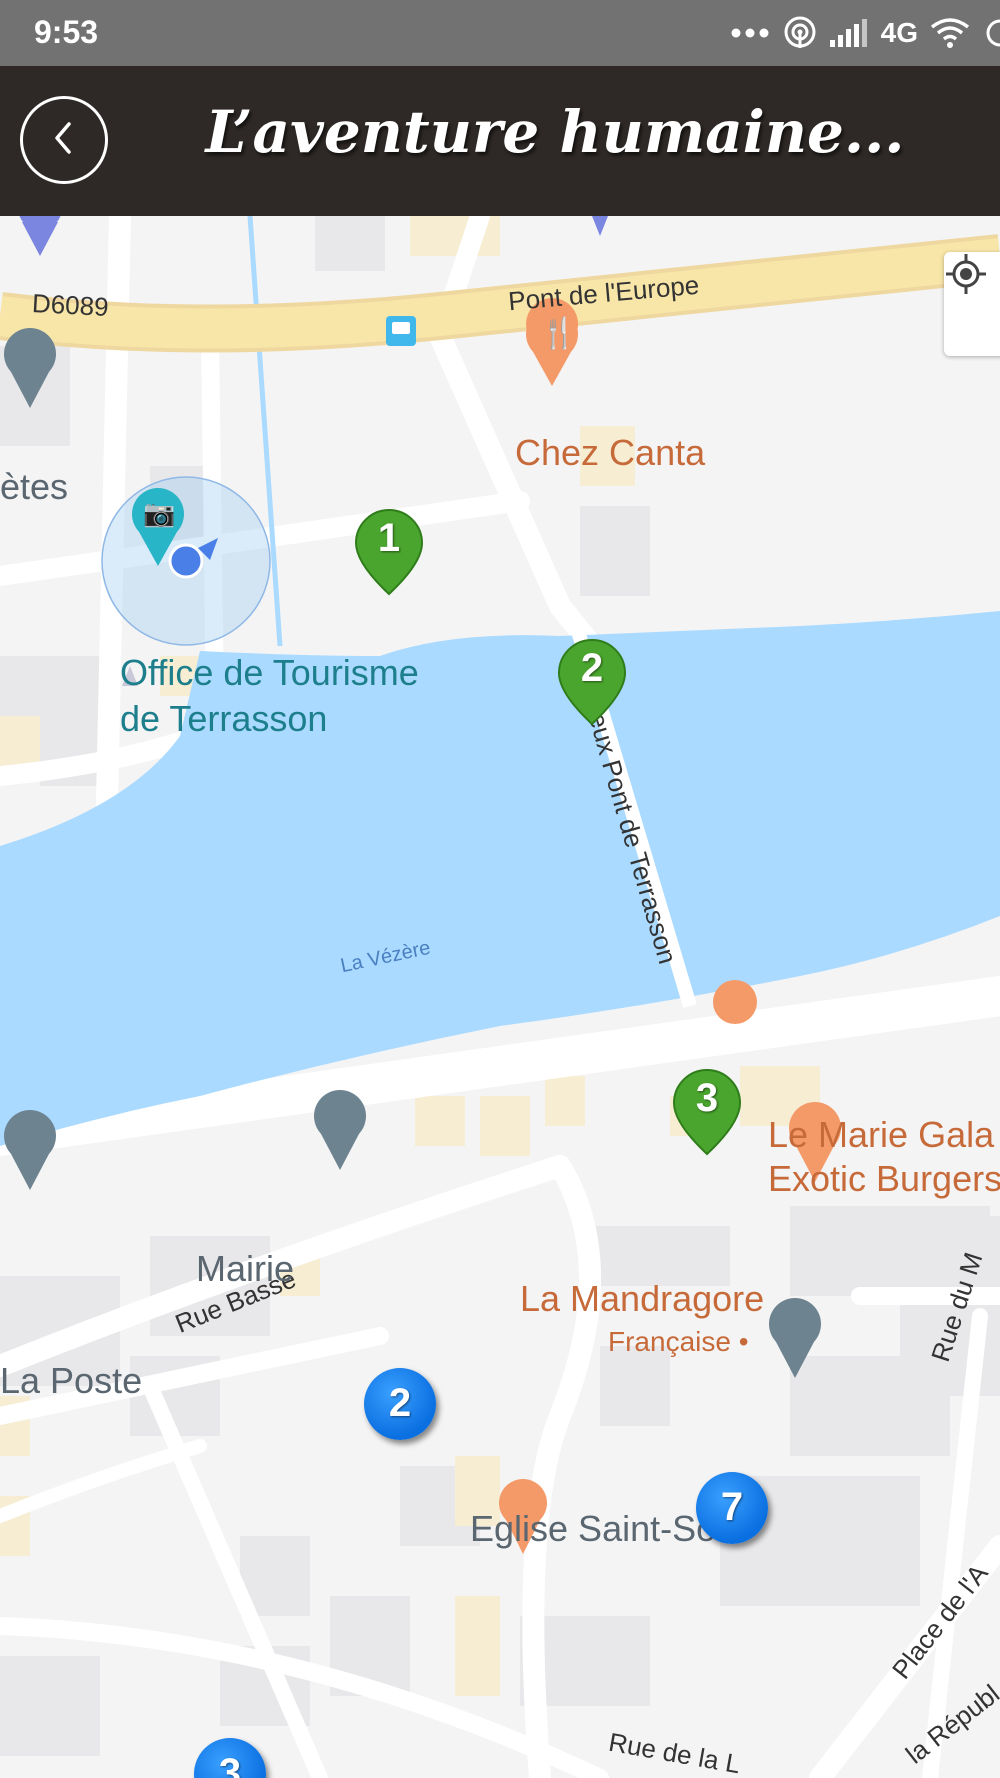  Describe the element at coordinates (245, 1269) in the screenshot. I see `place-mairie: Mairie` at that location.